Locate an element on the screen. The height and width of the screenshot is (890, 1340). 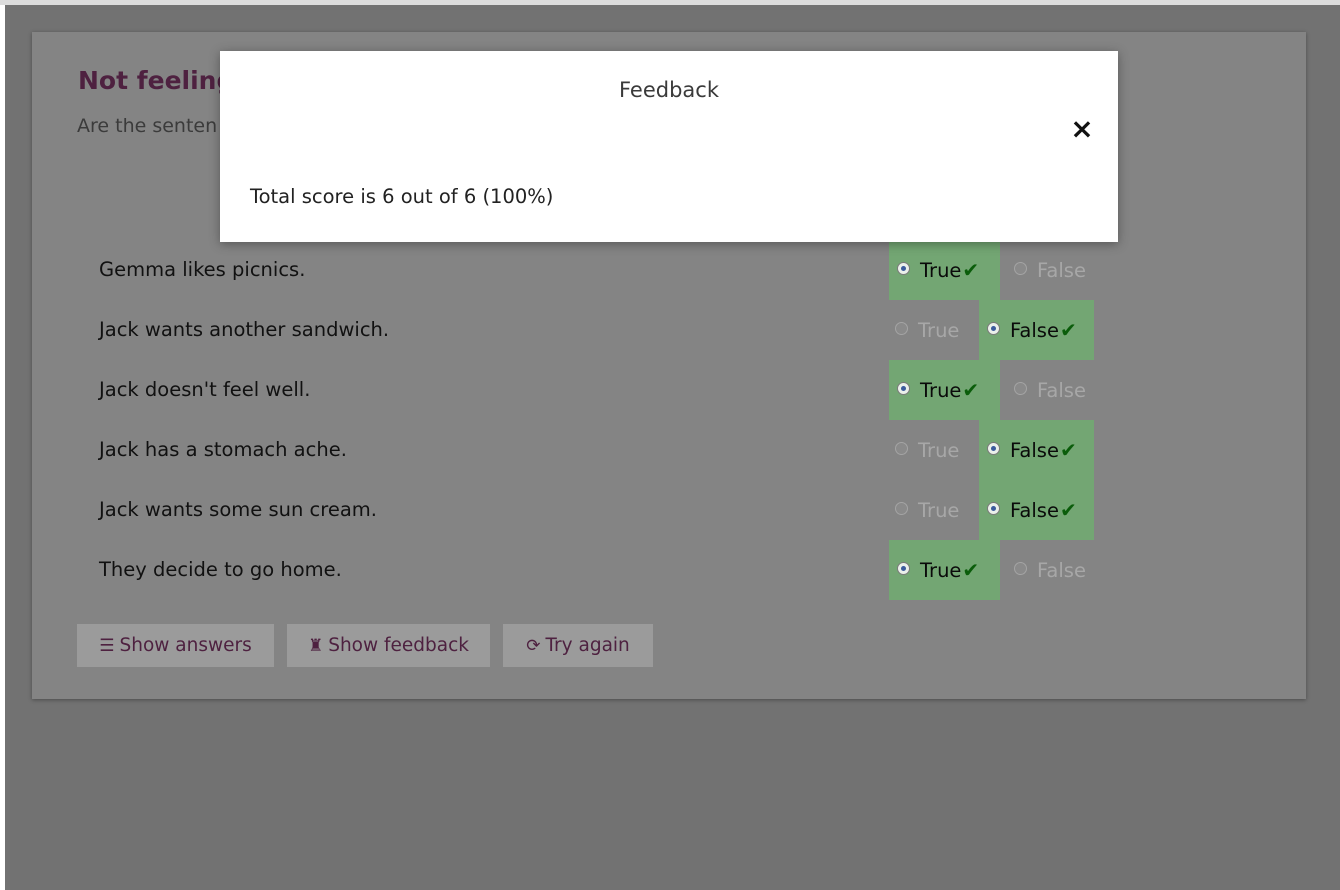
activity-title: Not feeling is located at coordinates (156, 80).